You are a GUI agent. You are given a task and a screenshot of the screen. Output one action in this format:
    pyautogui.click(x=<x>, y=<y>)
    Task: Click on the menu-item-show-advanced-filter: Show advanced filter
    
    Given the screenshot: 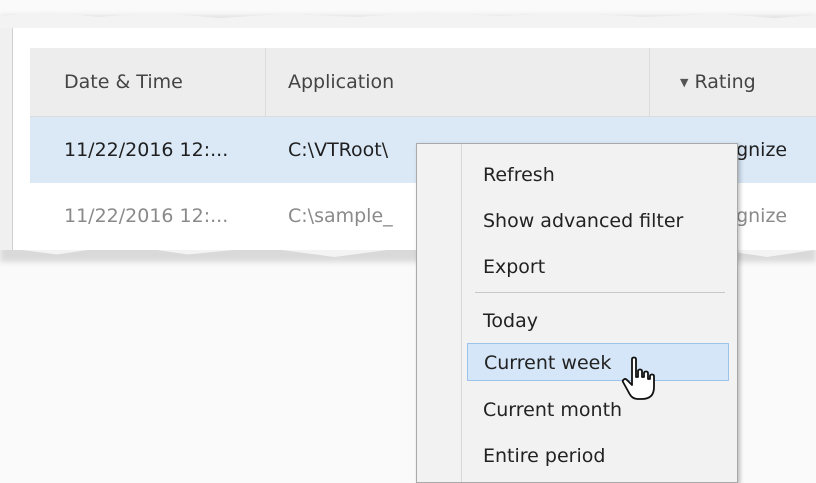 What is the action you would take?
    pyautogui.click(x=598, y=221)
    